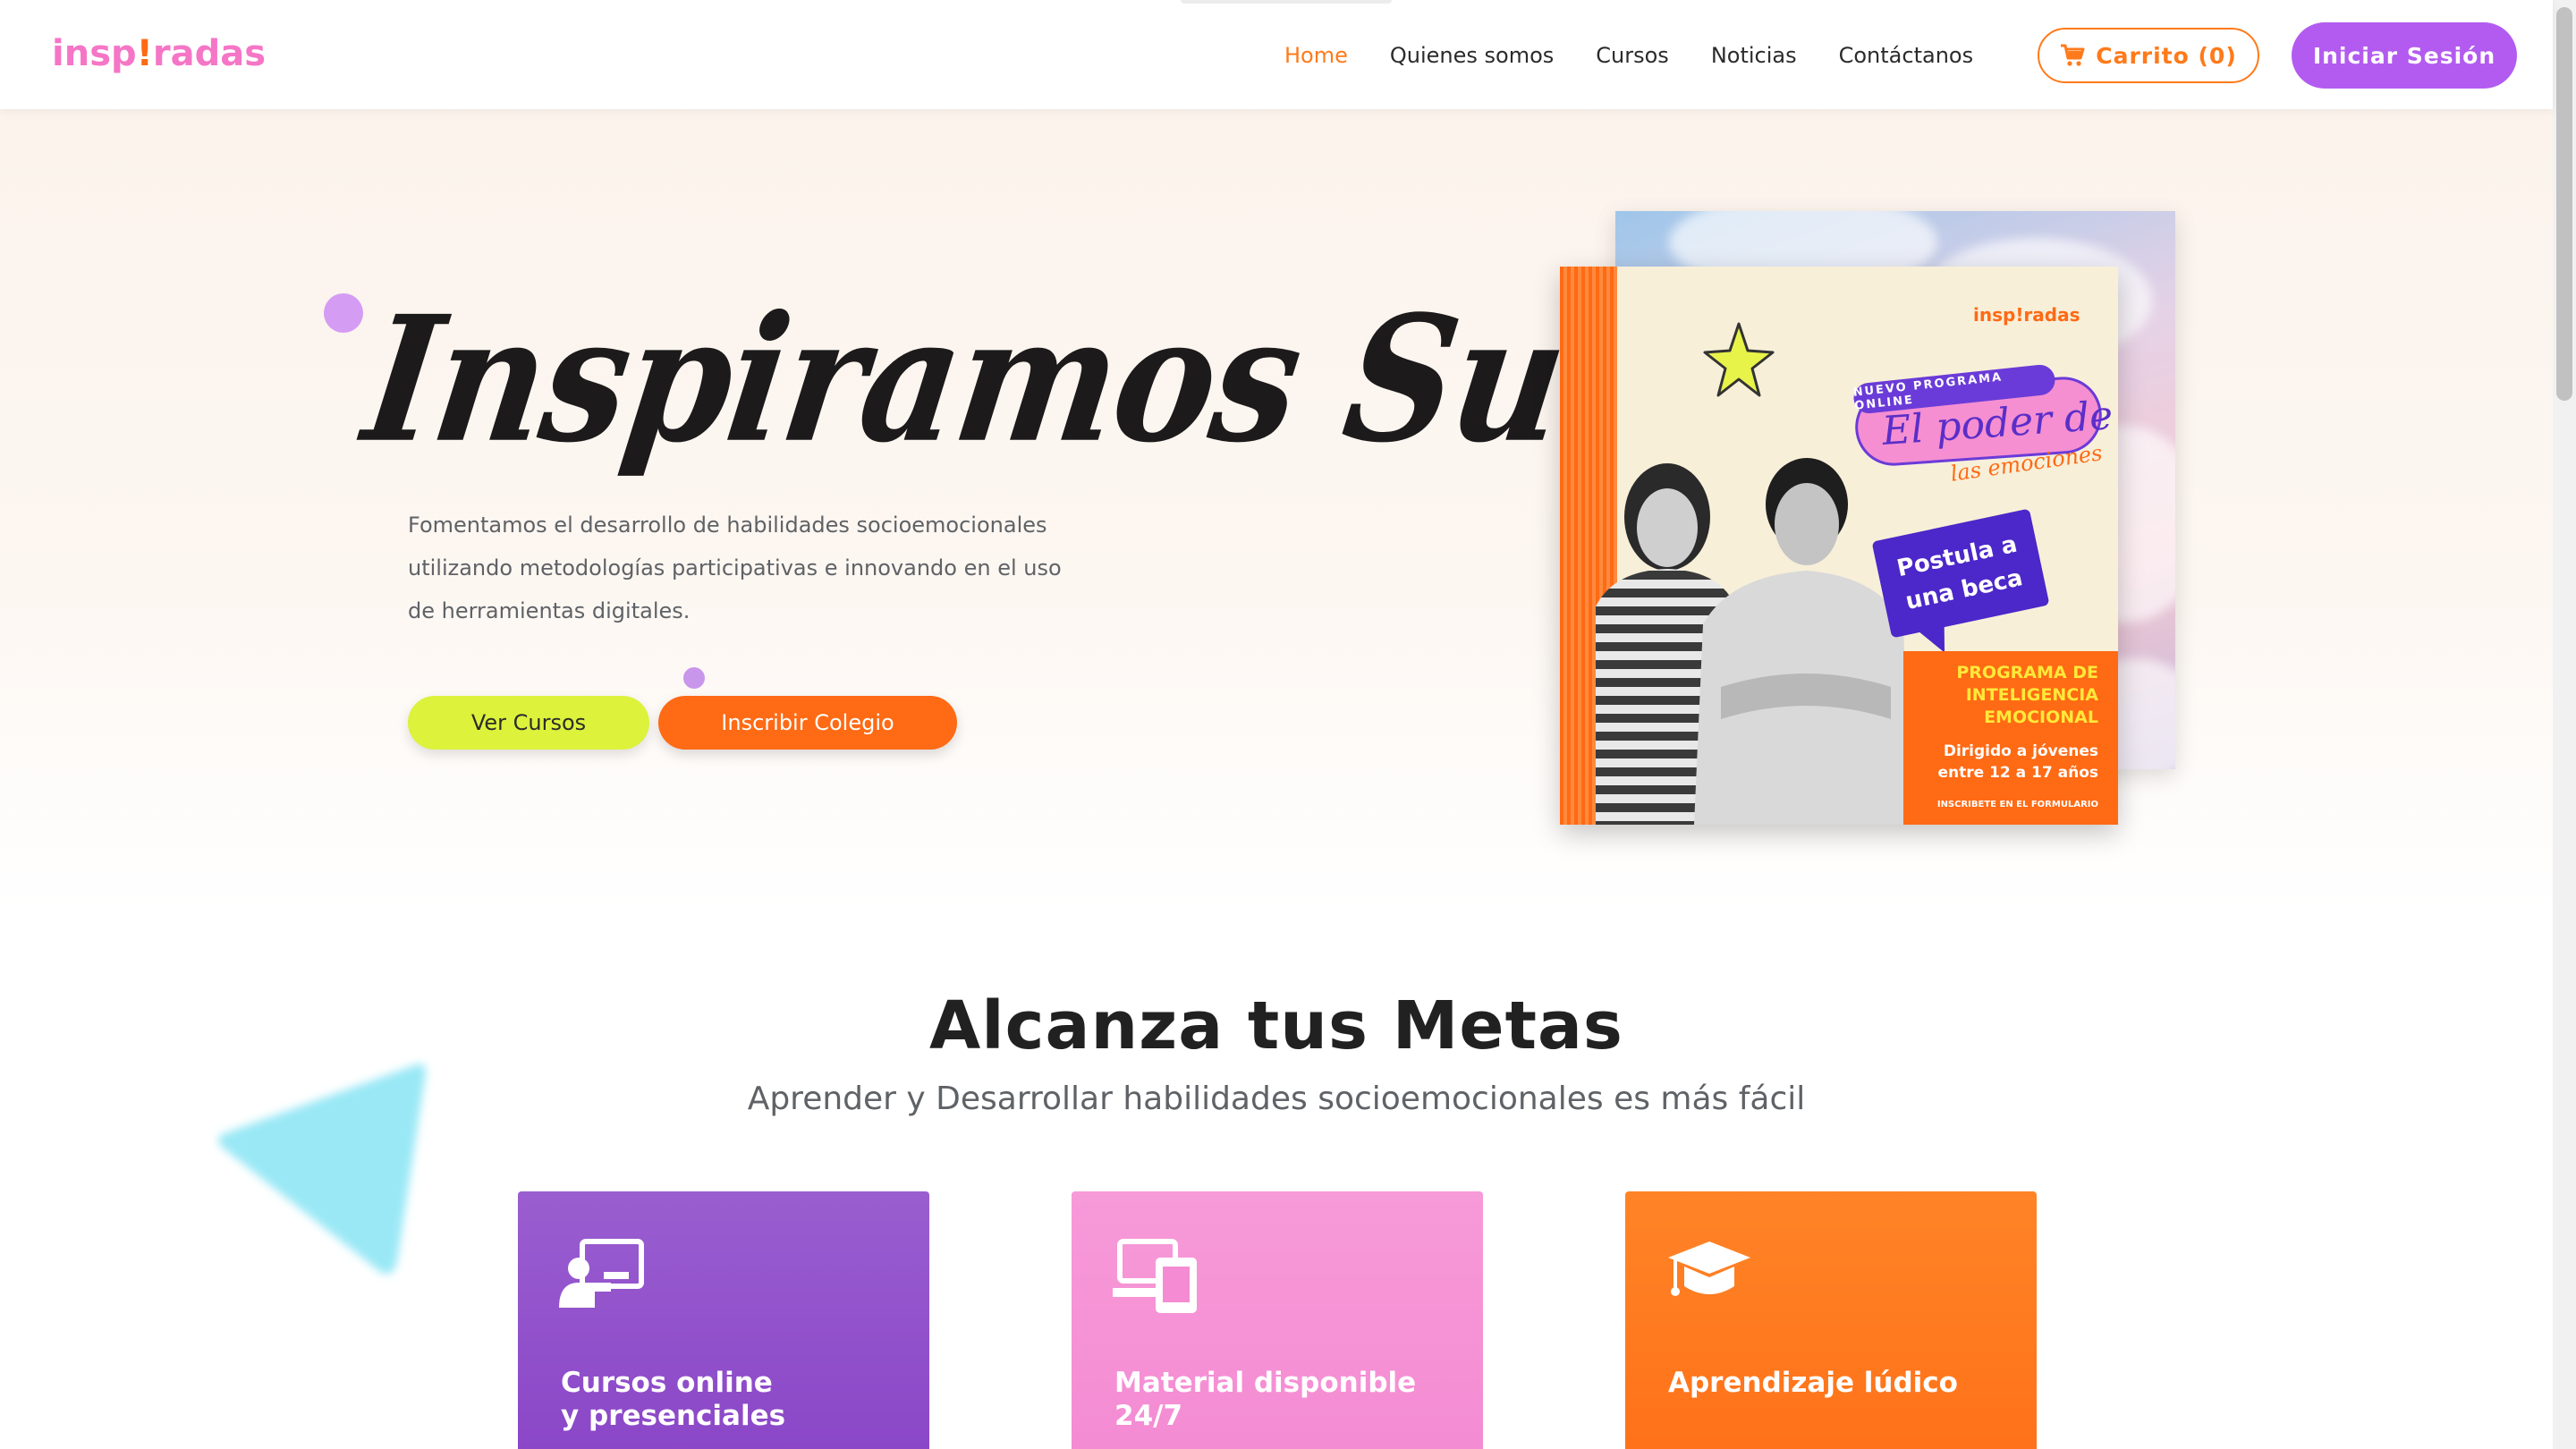 This screenshot has height=1449, width=2576. What do you see at coordinates (2017, 762) in the screenshot?
I see `program-target: Dirigido a jóvenes entre 12 a 17 años` at bounding box center [2017, 762].